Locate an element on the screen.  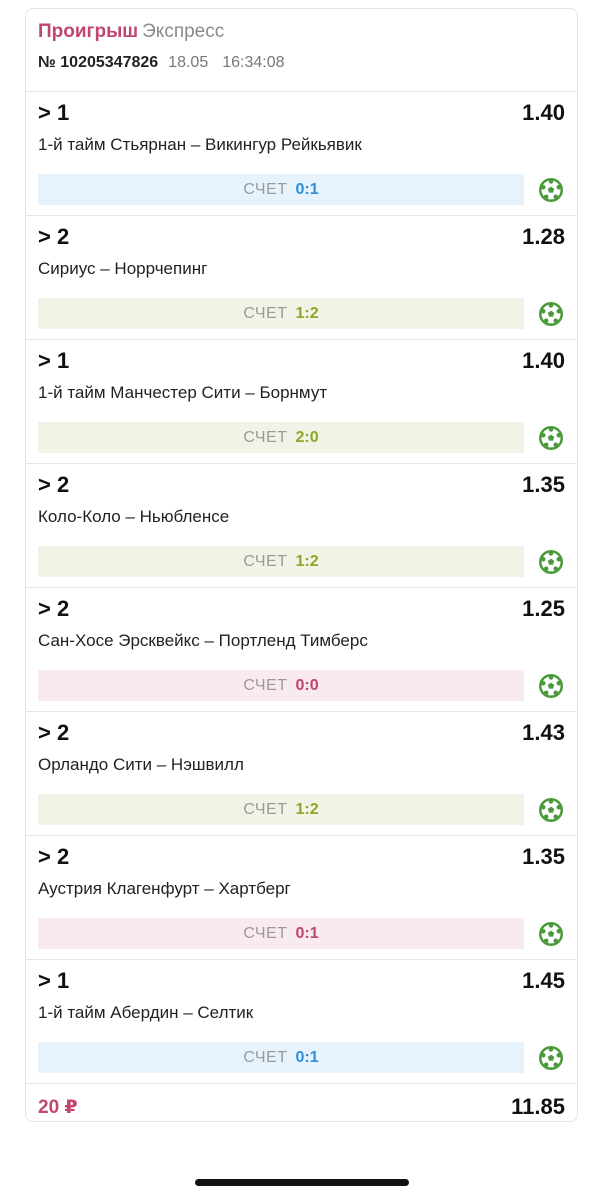
bet-status: Проигрыш is located at coordinates (88, 31).